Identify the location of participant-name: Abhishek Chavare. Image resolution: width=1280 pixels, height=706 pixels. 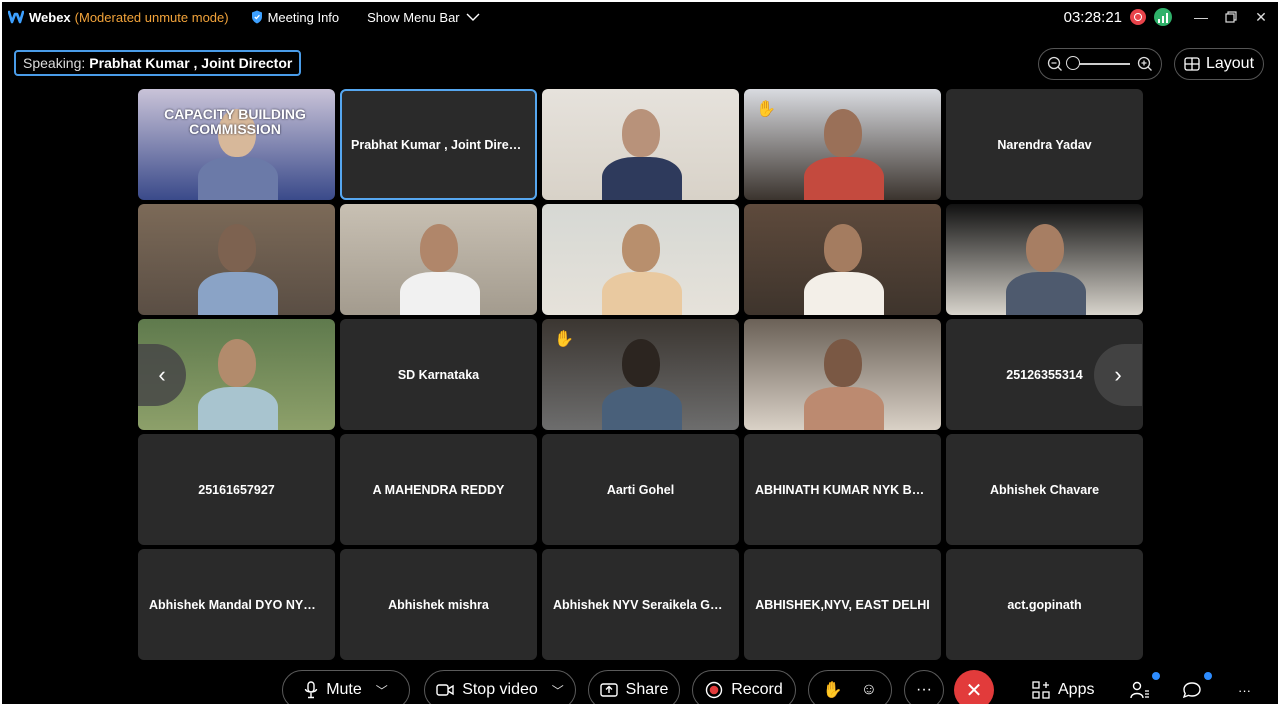
(1044, 489).